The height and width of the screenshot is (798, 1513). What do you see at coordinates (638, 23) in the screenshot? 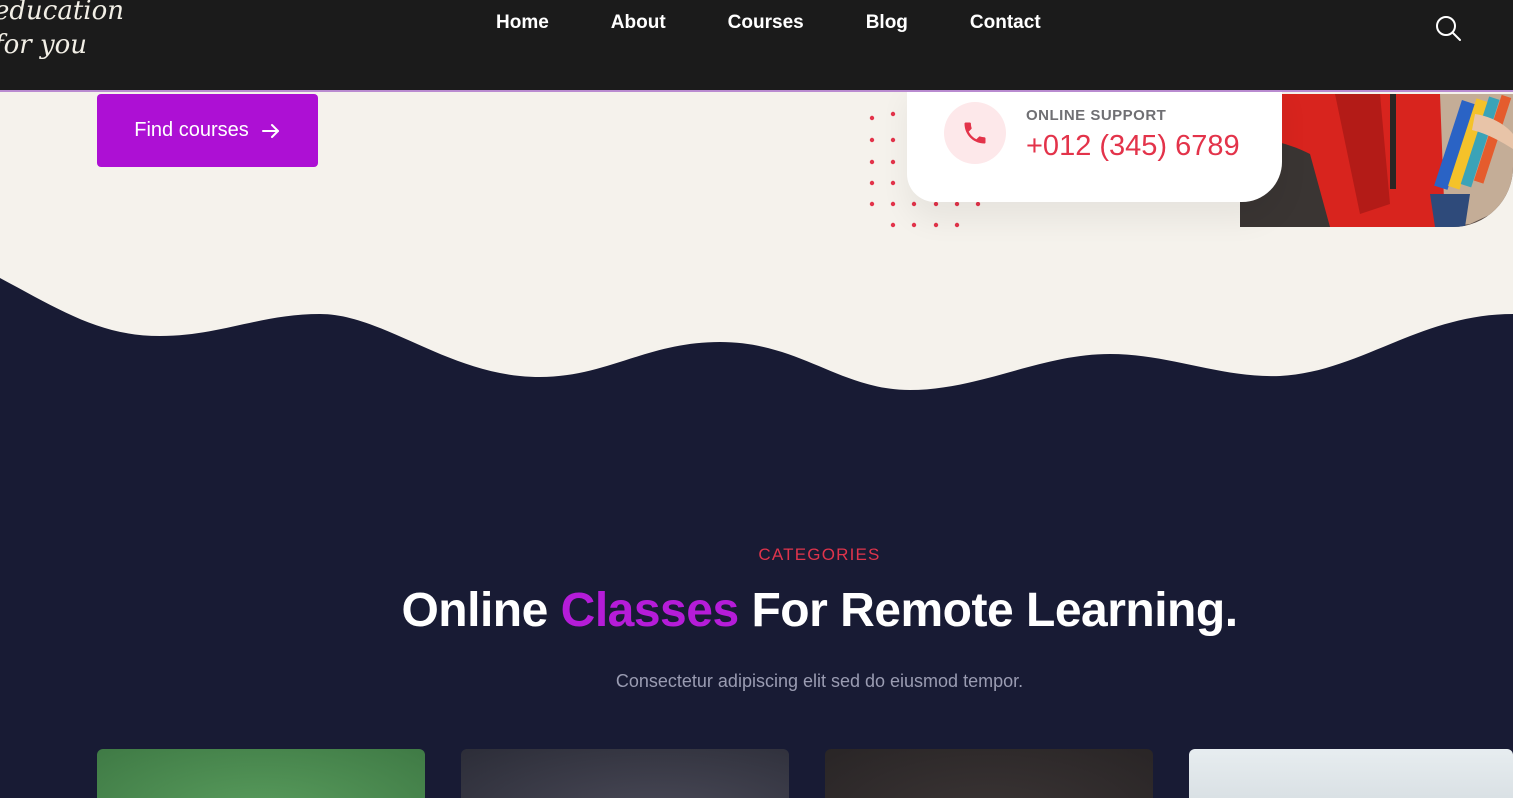
I see `nav-about: About` at bounding box center [638, 23].